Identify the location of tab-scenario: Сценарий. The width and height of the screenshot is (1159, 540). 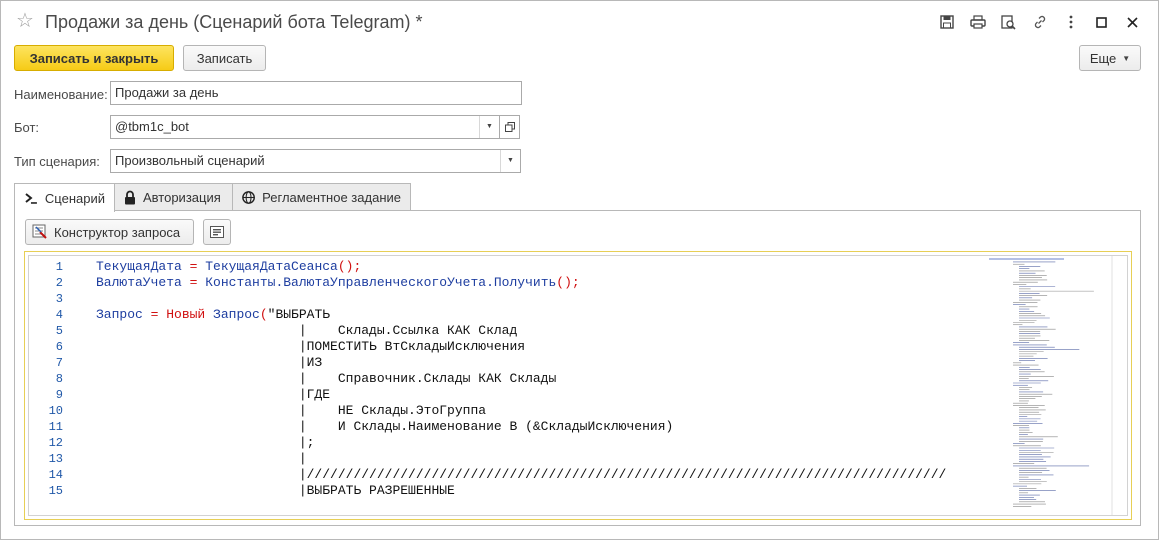
(64, 197).